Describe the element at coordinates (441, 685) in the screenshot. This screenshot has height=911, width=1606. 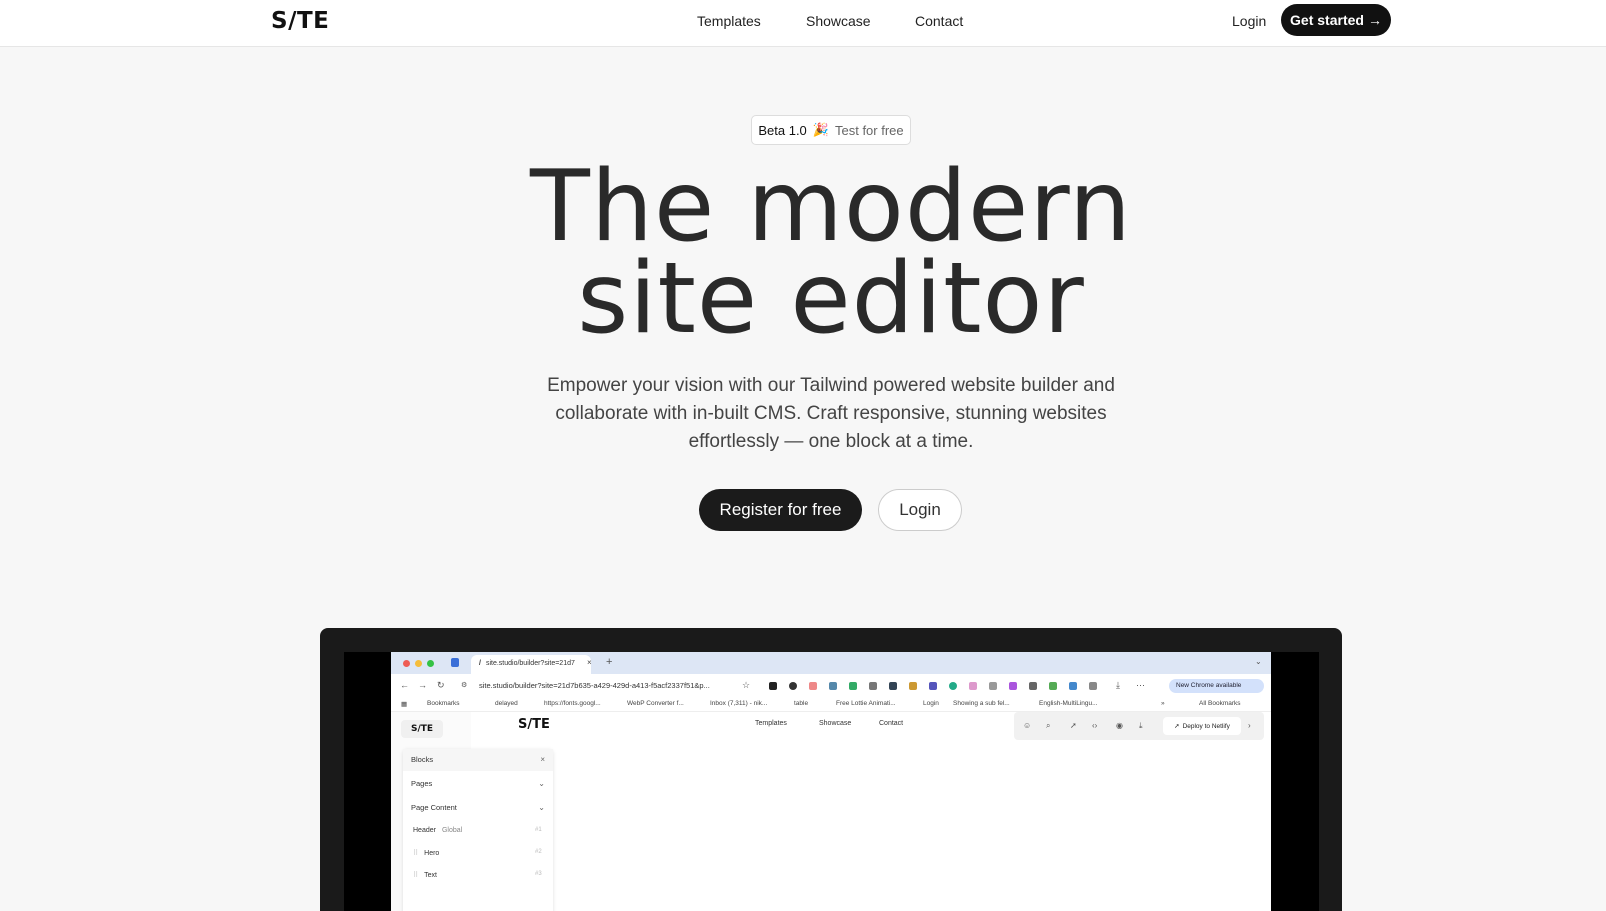
I see `reload-icon: ↻` at that location.